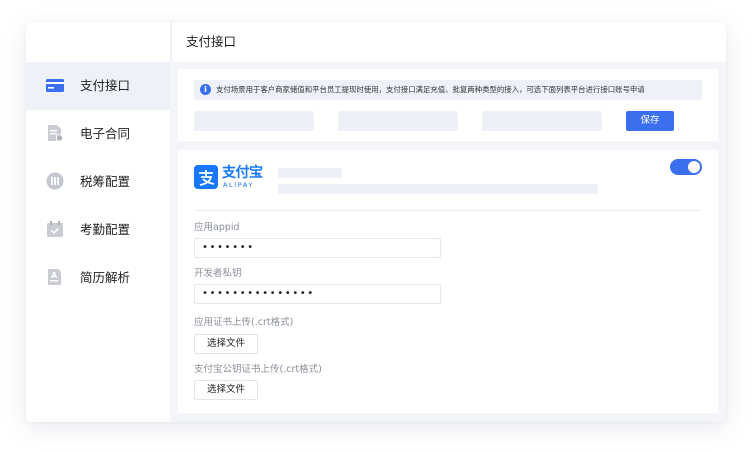 This screenshot has height=452, width=752. Describe the element at coordinates (310, 173) in the screenshot. I see `title-placeholder` at that location.